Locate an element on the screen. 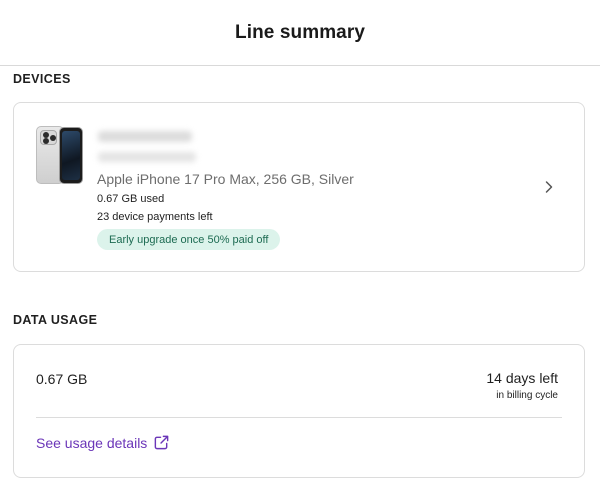 This screenshot has width=600, height=496. page-title: Line summary is located at coordinates (300, 32).